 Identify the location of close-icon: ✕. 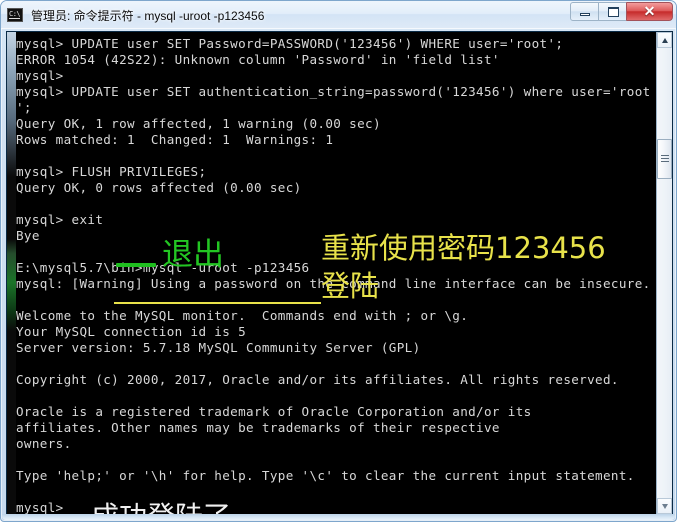
(649, 11).